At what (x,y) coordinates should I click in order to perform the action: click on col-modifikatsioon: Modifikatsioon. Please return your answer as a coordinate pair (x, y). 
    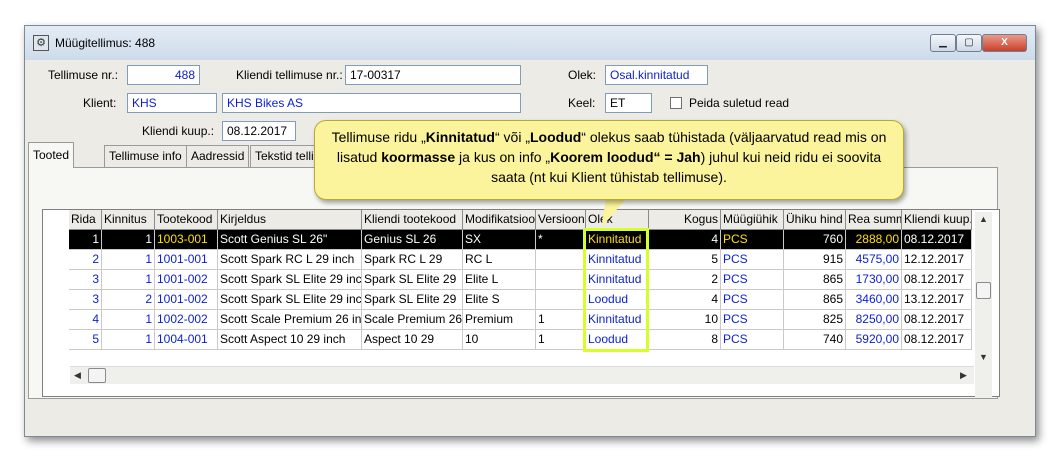
    Looking at the image, I should click on (499, 220).